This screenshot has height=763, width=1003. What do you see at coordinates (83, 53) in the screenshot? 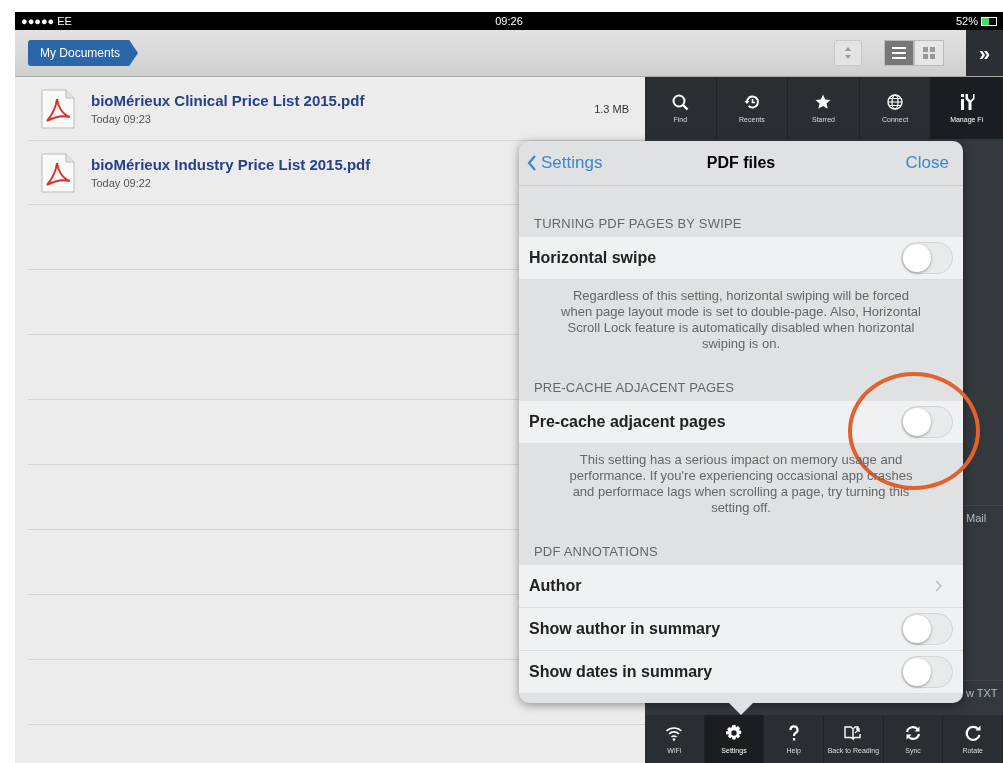
I see `breadcrumb-button: My Documents` at bounding box center [83, 53].